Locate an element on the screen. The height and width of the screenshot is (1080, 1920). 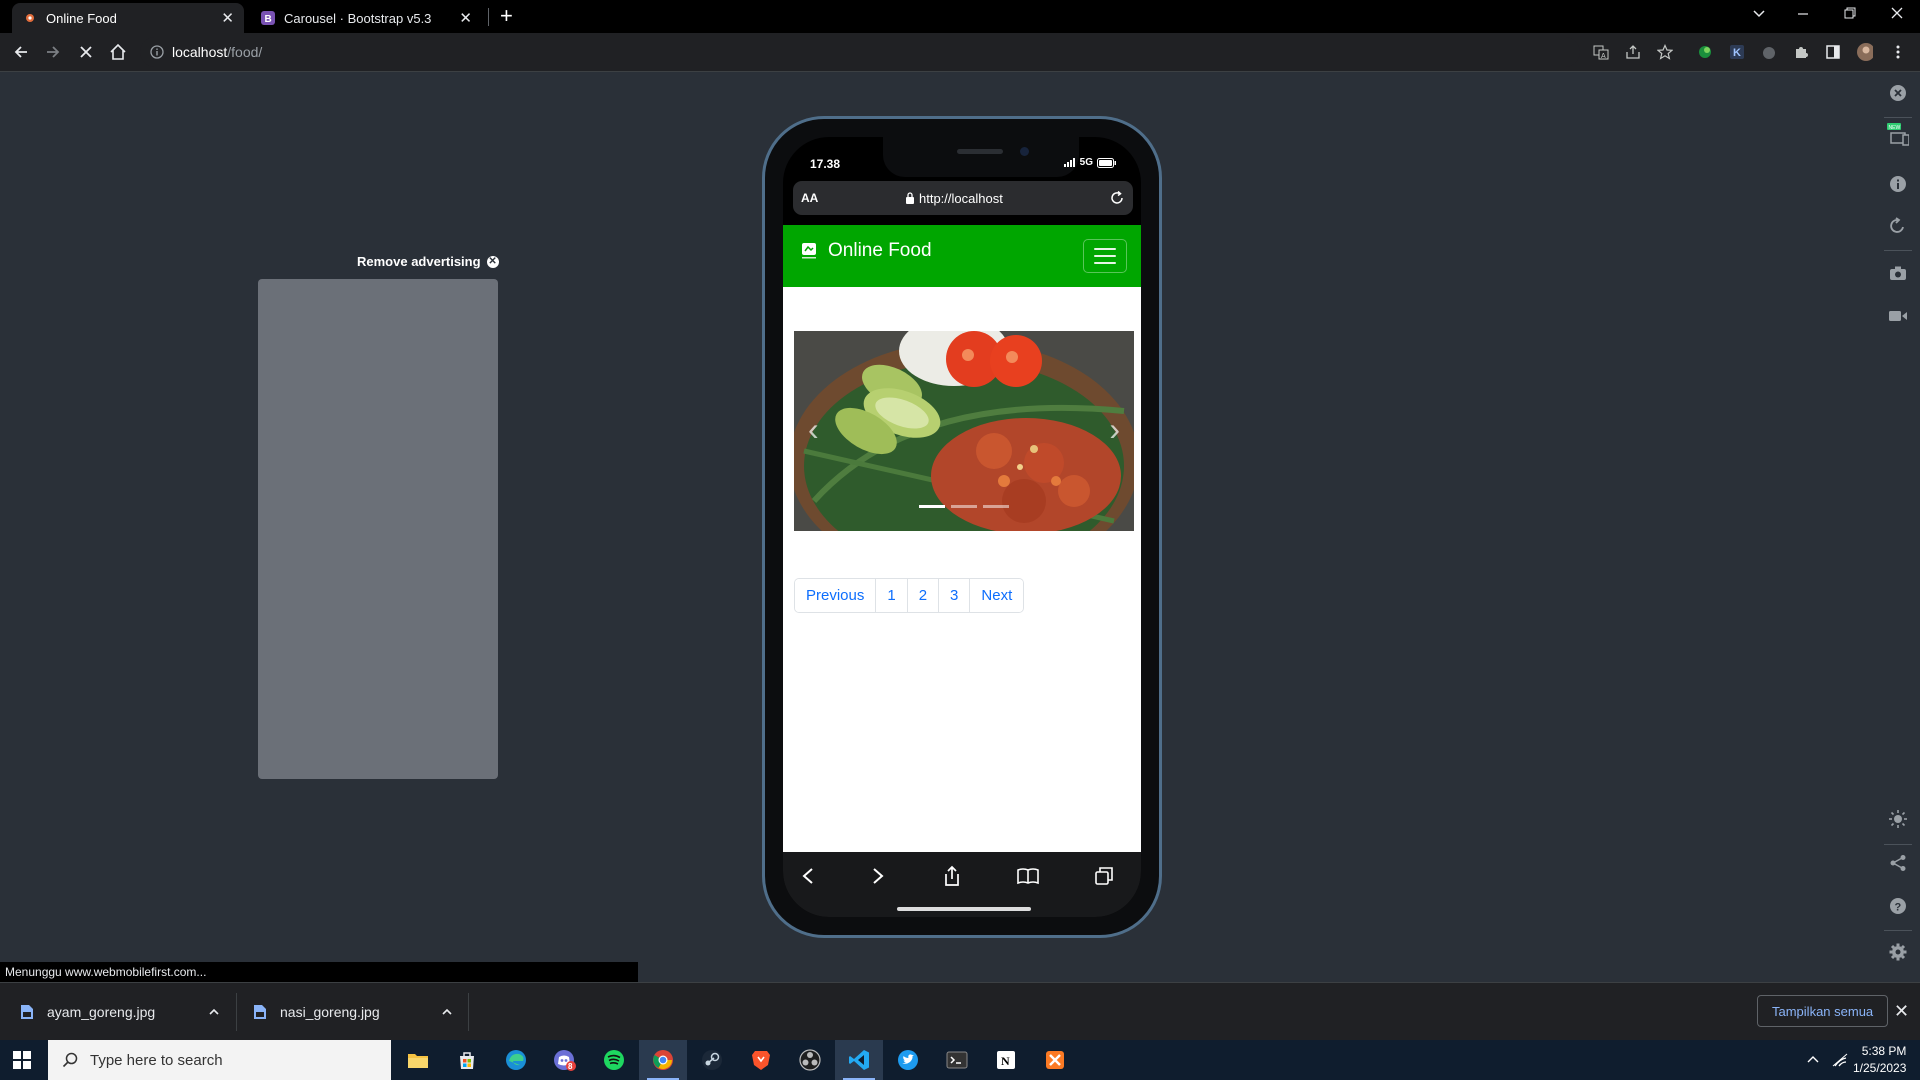
download-item: ayam_goreng.jpg is located at coordinates (120, 1012).